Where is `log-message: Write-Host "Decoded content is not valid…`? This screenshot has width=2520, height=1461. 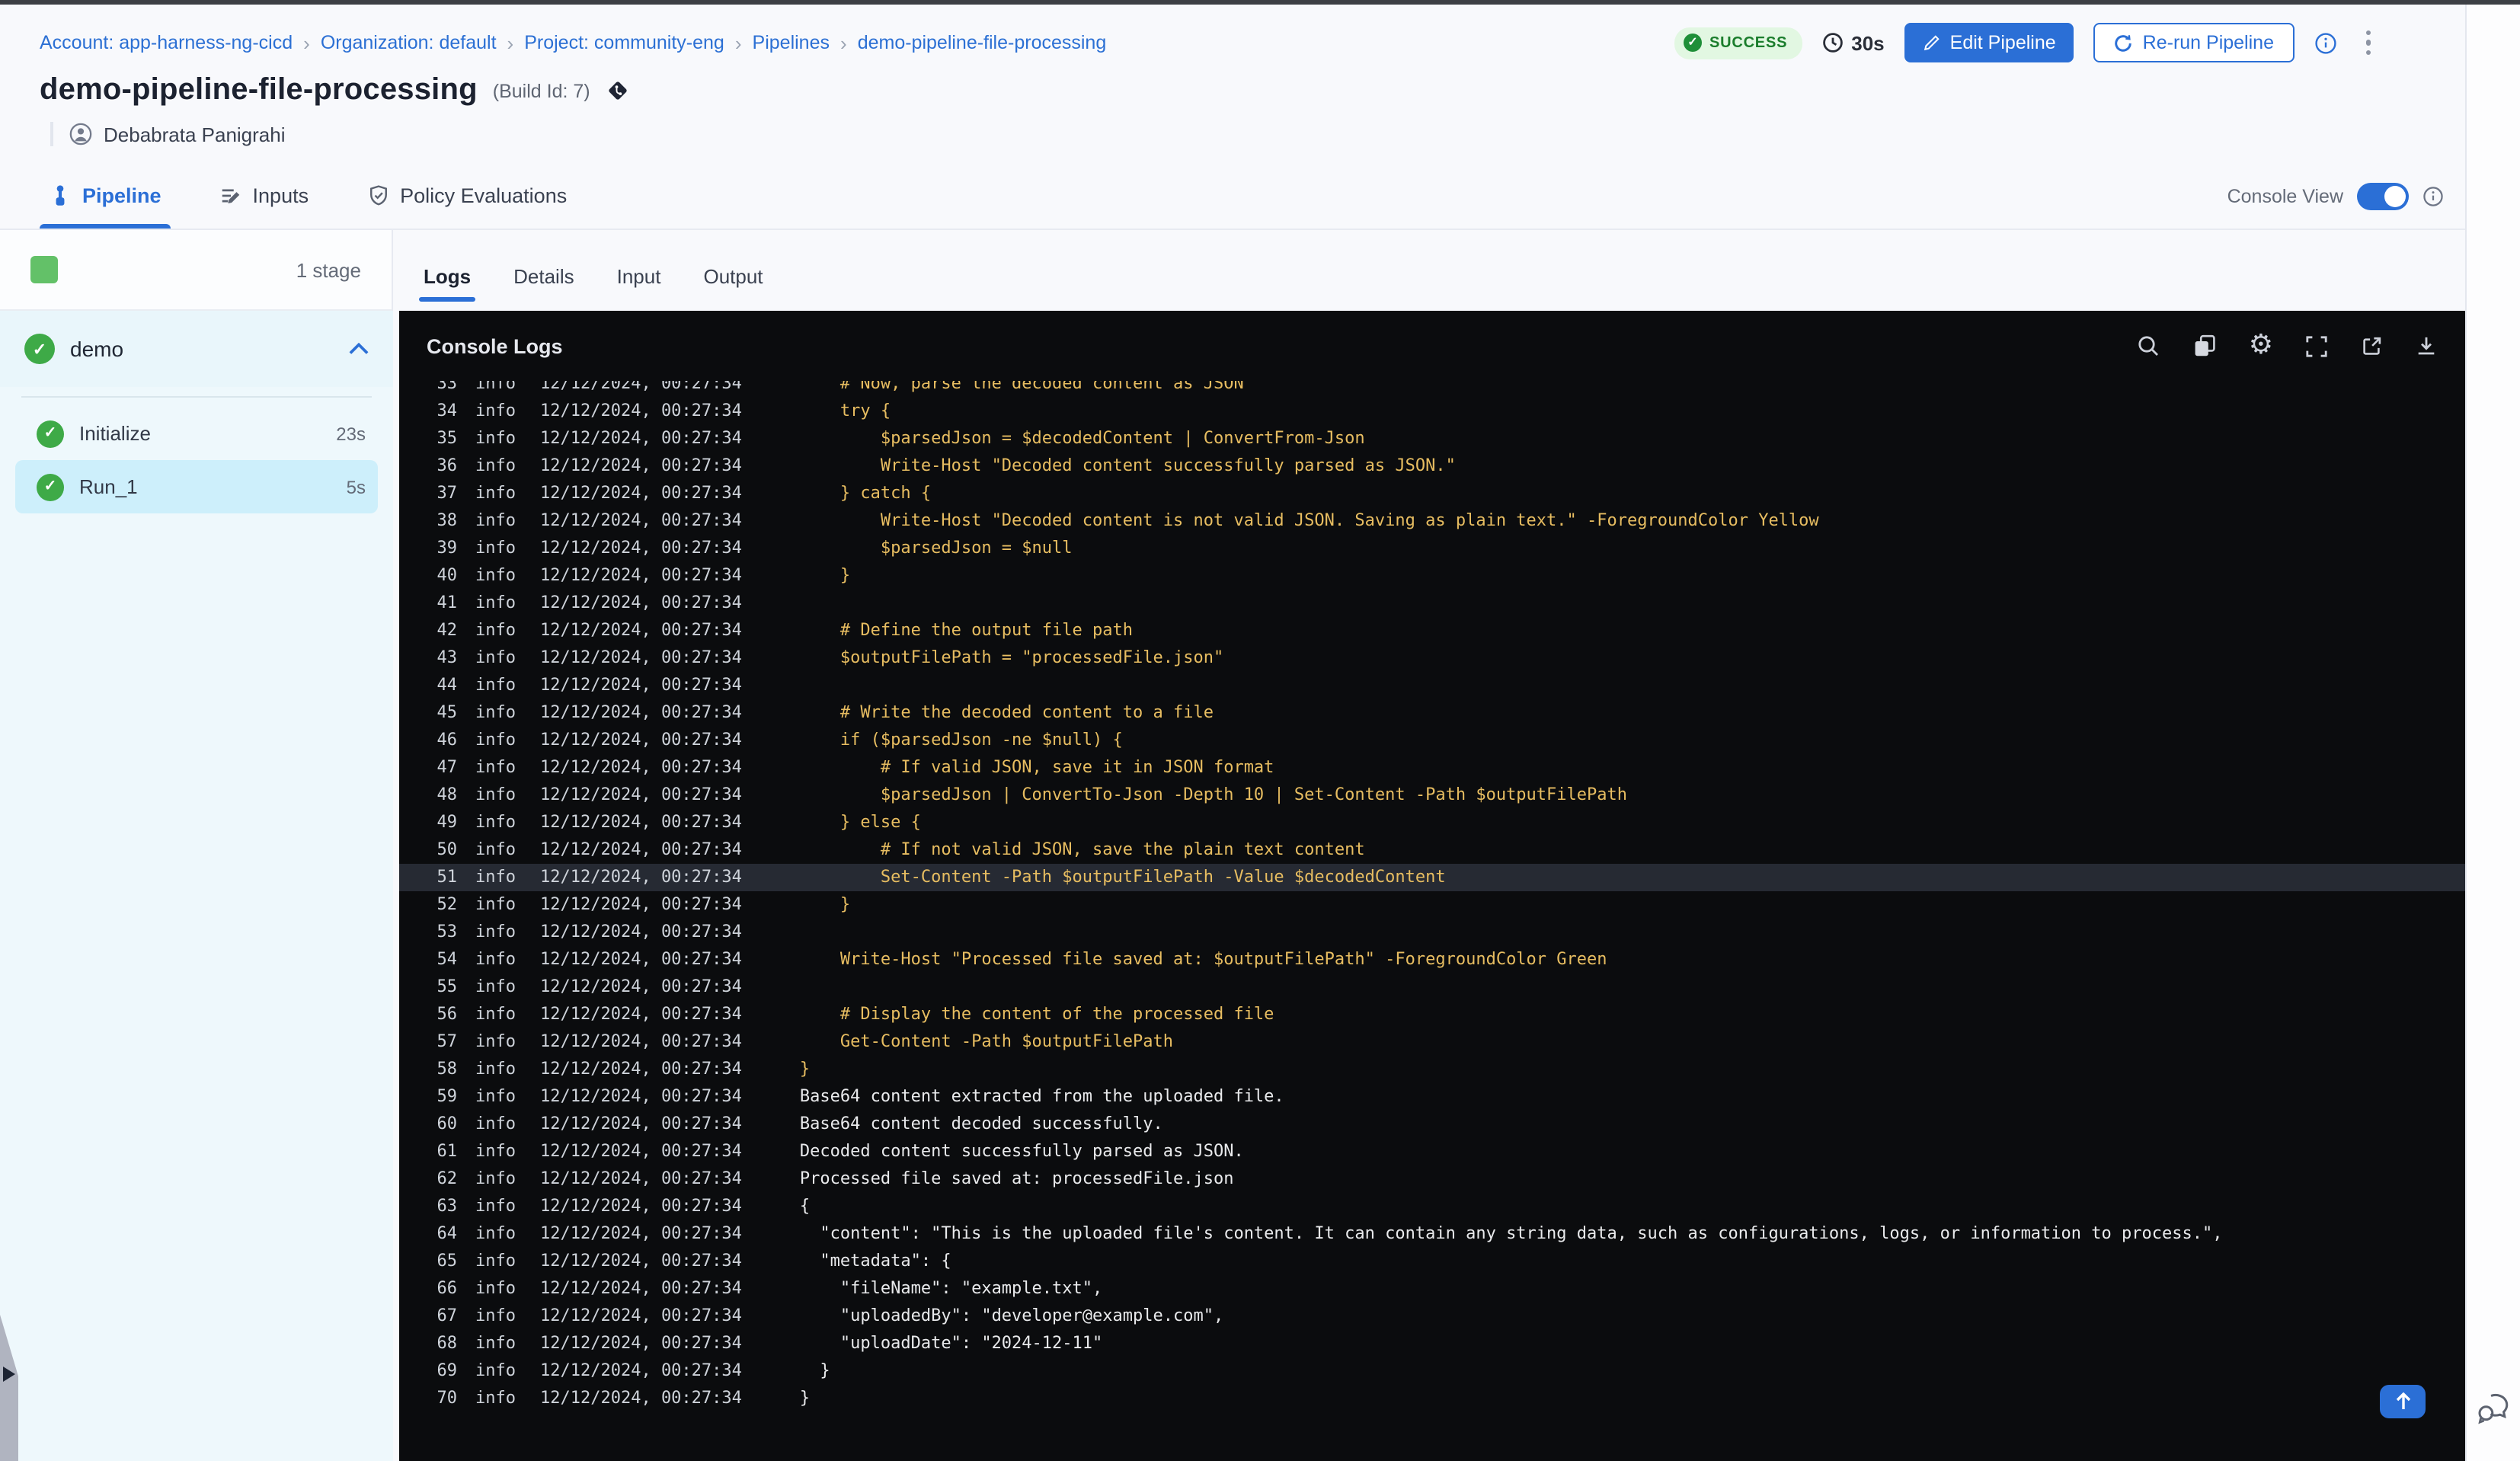 log-message: Write-Host "Decoded content is not valid… is located at coordinates (1309, 520).